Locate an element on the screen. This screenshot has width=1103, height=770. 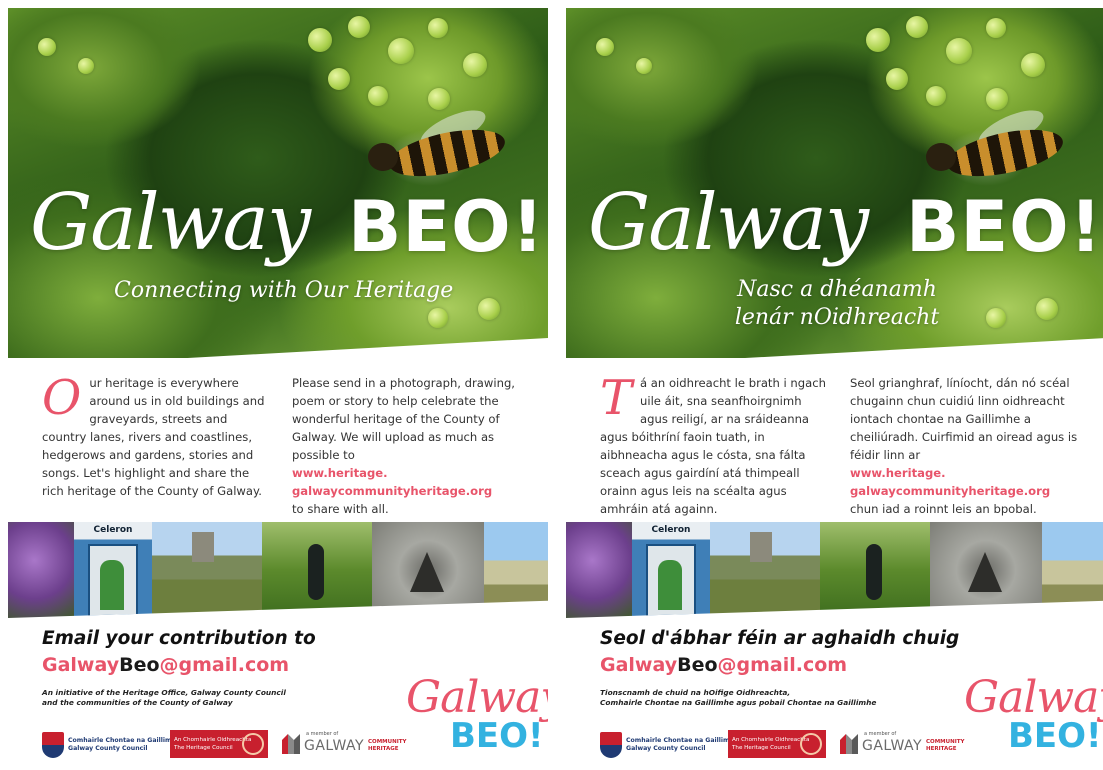
title-beo: BEO! is located at coordinates (1004, 227).